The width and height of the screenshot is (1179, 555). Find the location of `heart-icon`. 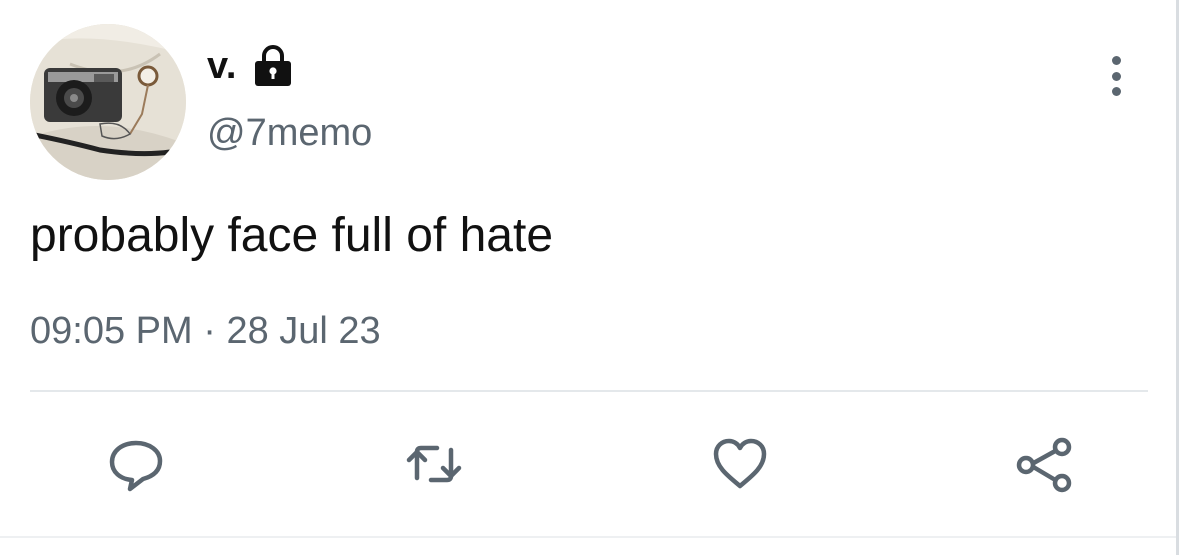

heart-icon is located at coordinates (740, 463).